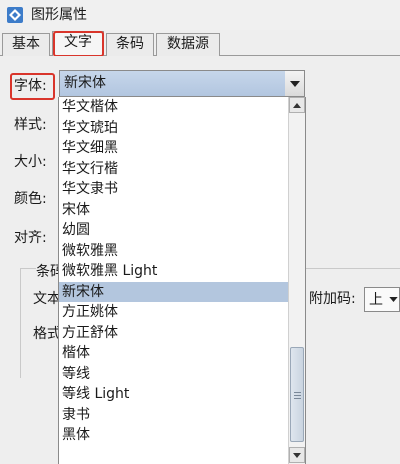  Describe the element at coordinates (297, 455) in the screenshot. I see `scroll-down-icon` at that location.